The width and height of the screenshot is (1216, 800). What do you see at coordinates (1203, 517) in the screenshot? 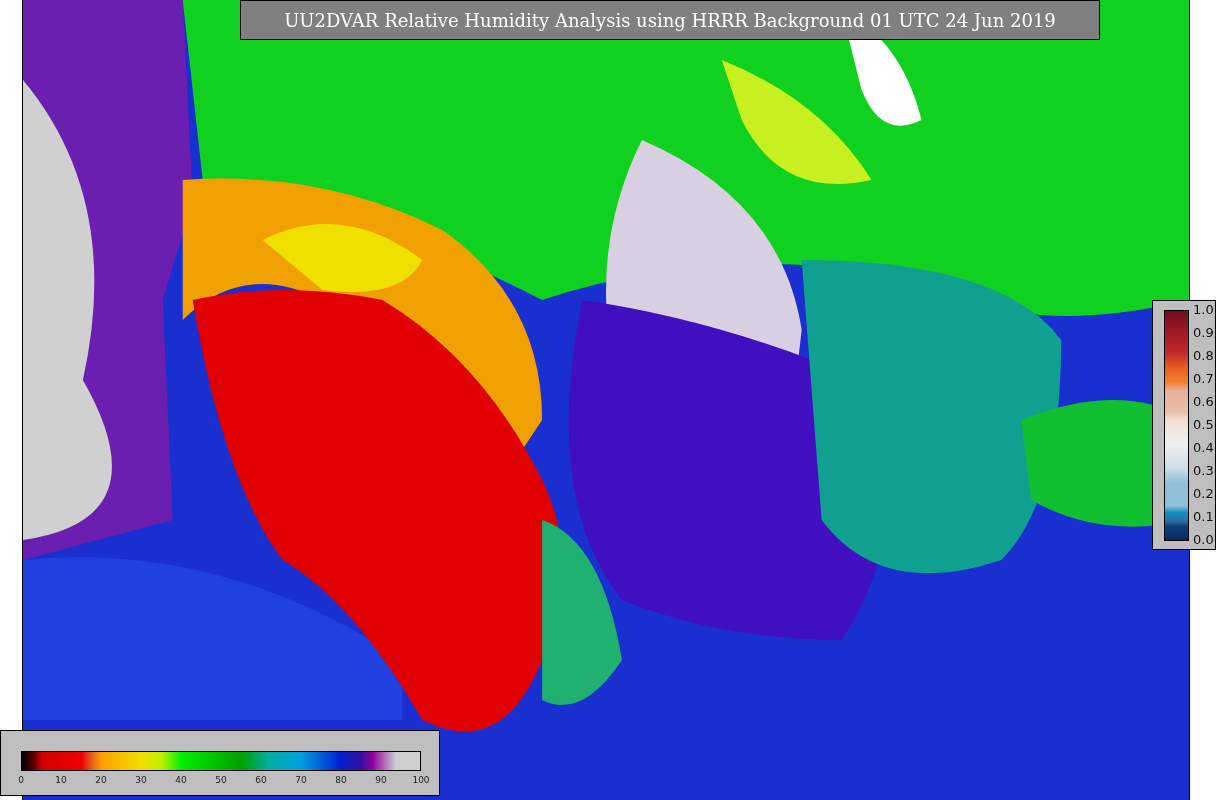
I see `tick-label: 0.1` at bounding box center [1203, 517].